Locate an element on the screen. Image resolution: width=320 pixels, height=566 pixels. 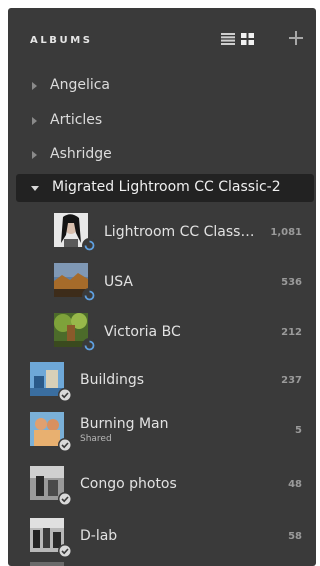
album-count: 212 is located at coordinates (291, 332).